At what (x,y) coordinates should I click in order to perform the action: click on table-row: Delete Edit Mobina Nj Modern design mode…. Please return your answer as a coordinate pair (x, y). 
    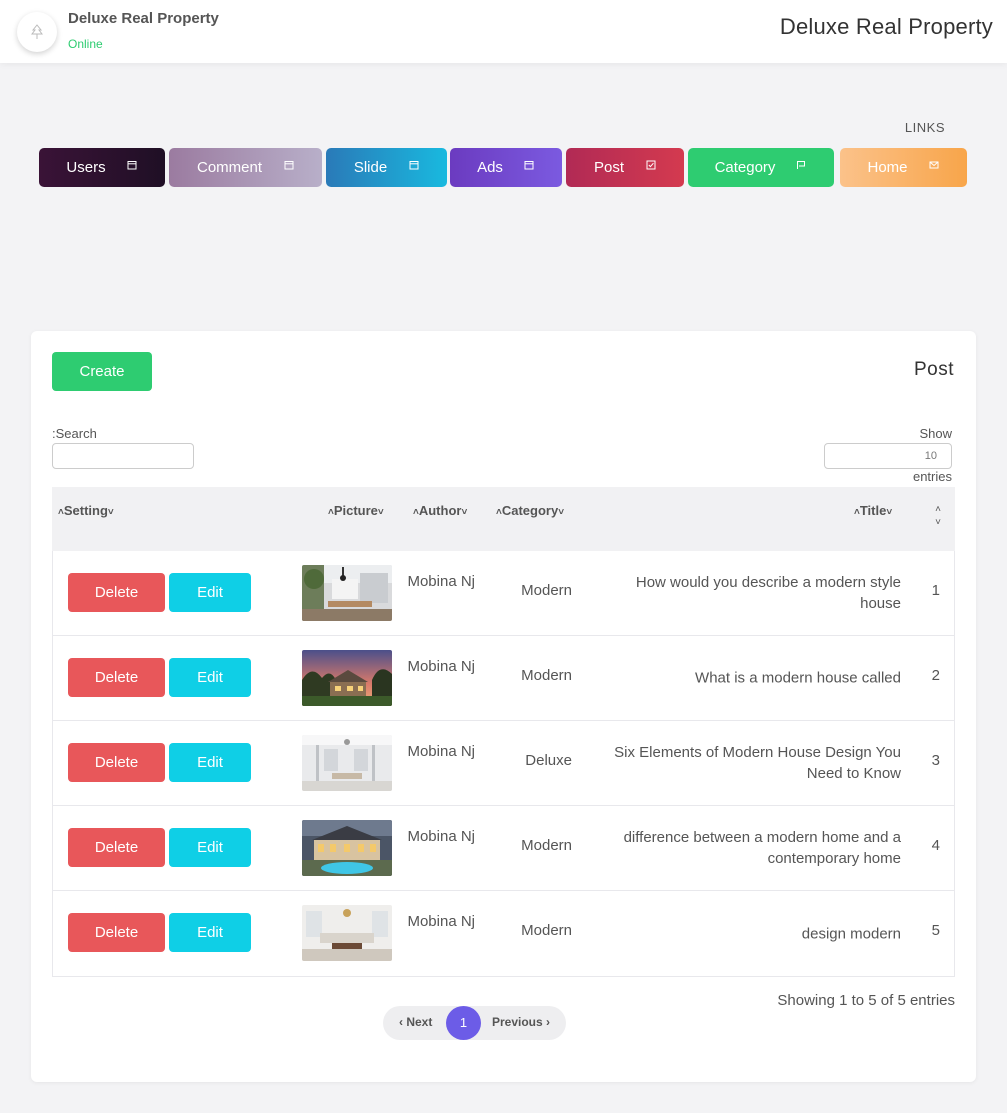
    Looking at the image, I should click on (503, 933).